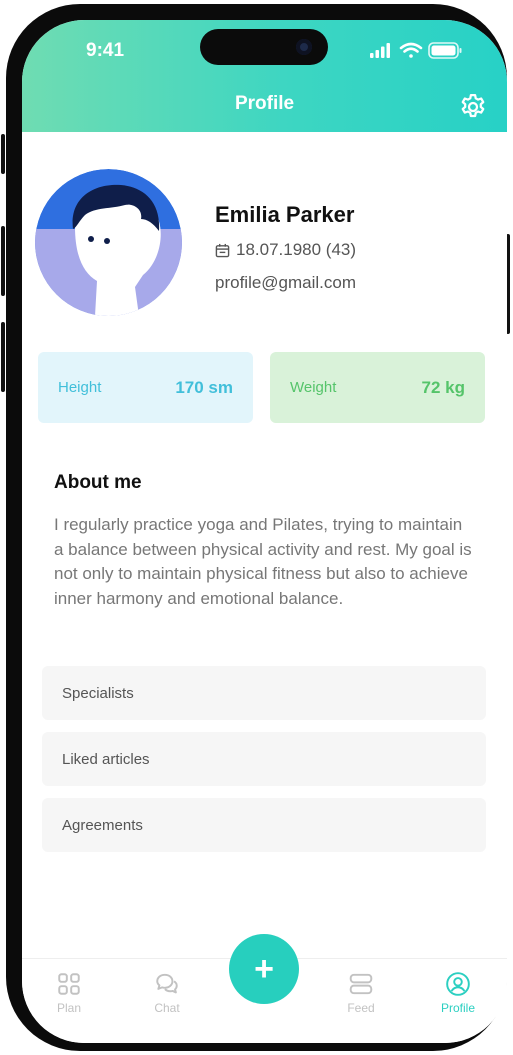  Describe the element at coordinates (222, 250) in the screenshot. I see `calendar-icon` at that location.